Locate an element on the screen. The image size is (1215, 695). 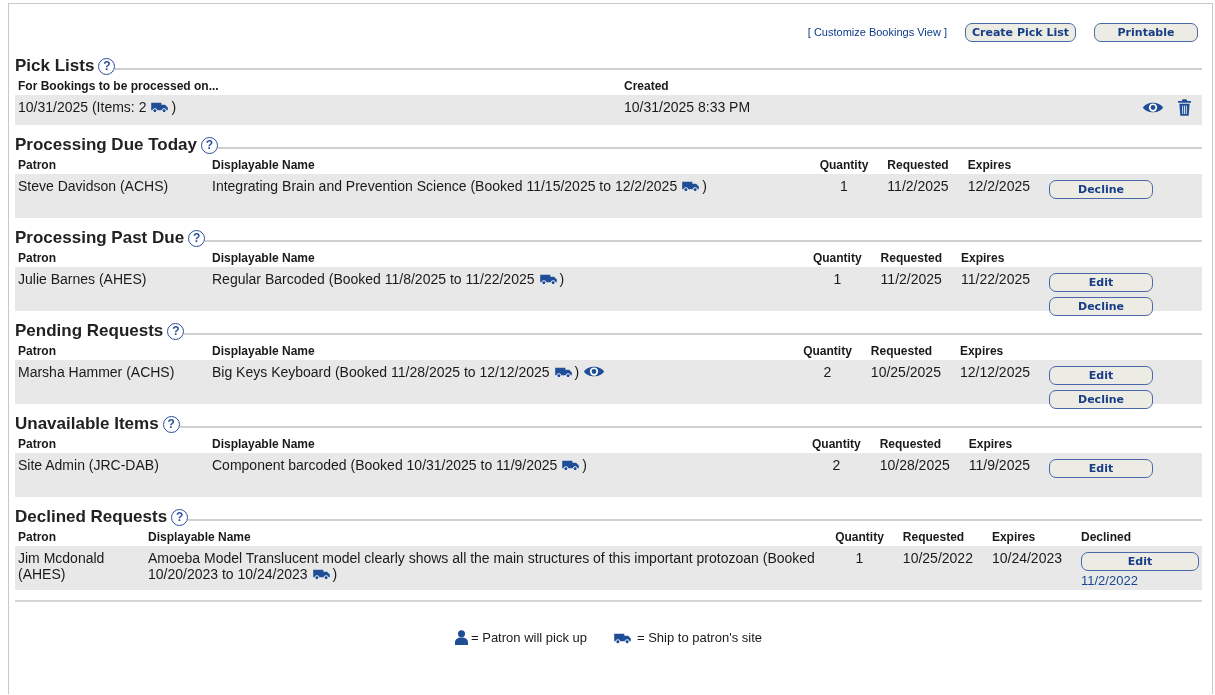
section-title: Declined Requests is located at coordinates (91, 517).